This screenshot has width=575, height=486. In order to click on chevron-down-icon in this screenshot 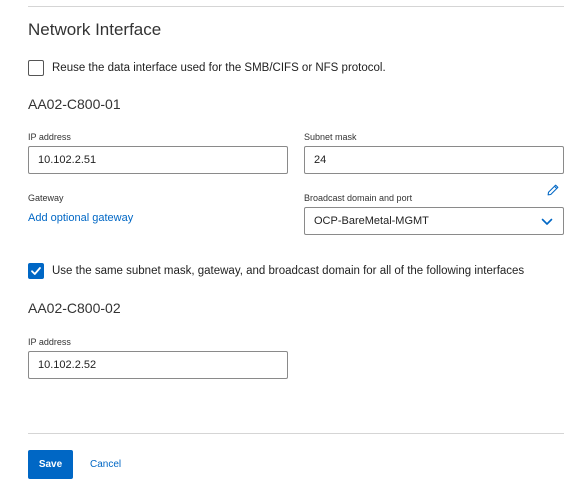, I will do `click(547, 221)`.